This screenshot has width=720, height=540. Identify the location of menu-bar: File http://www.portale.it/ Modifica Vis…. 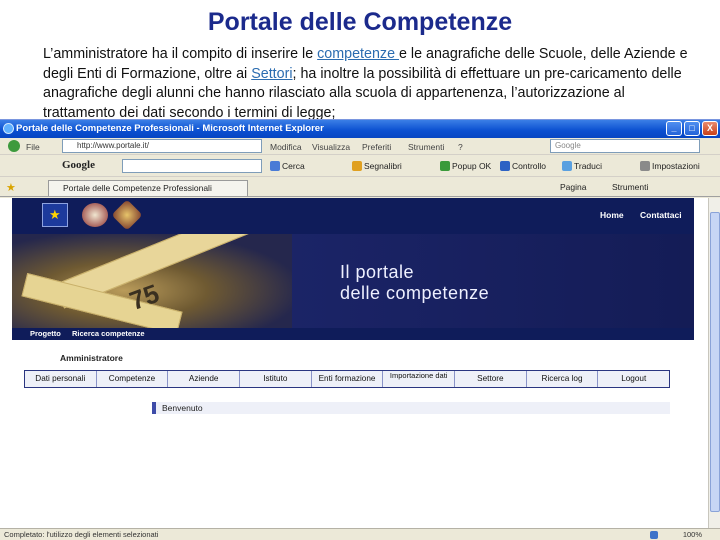
(360, 146).